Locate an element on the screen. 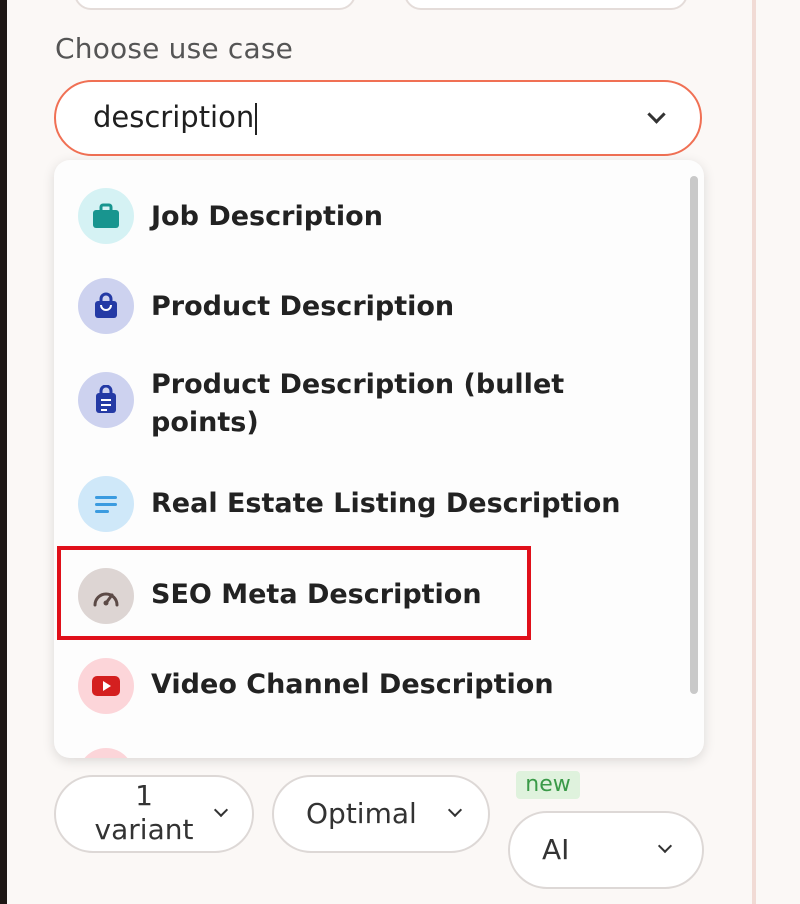 This screenshot has width=800, height=904. option-video-channel-description: Video Channel Description is located at coordinates (374, 689).